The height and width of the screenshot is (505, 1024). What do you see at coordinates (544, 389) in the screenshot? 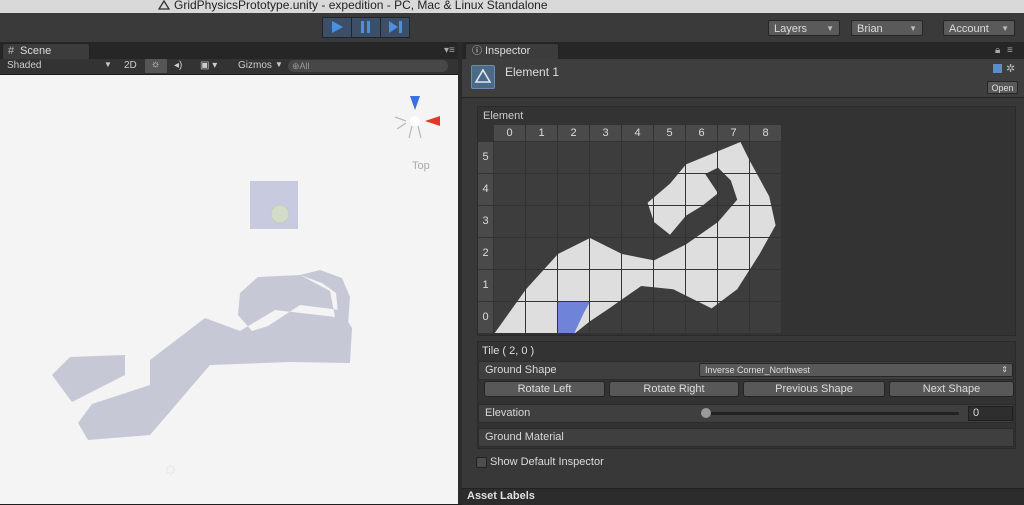
I see `rotate-left-button: Rotate Left` at bounding box center [544, 389].